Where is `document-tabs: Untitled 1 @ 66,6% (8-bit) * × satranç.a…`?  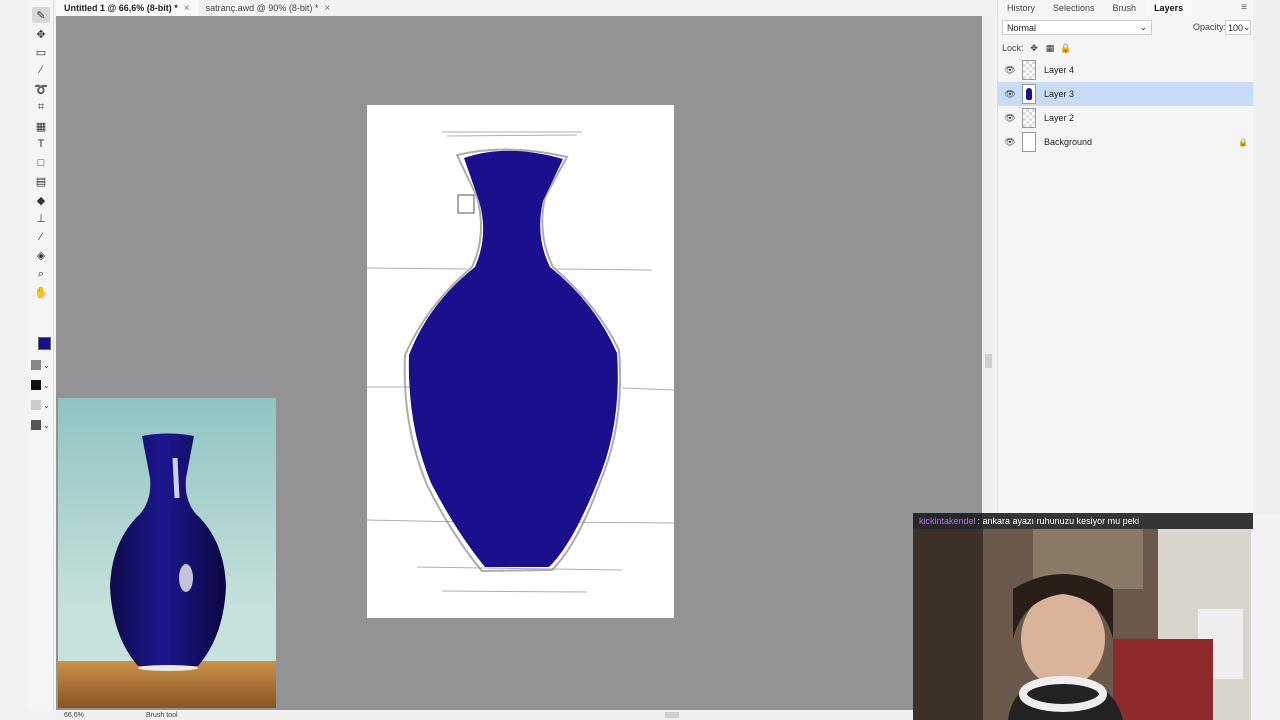
document-tabs: Untitled 1 @ 66,6% (8-bit) * × satranç.a… is located at coordinates (519, 8).